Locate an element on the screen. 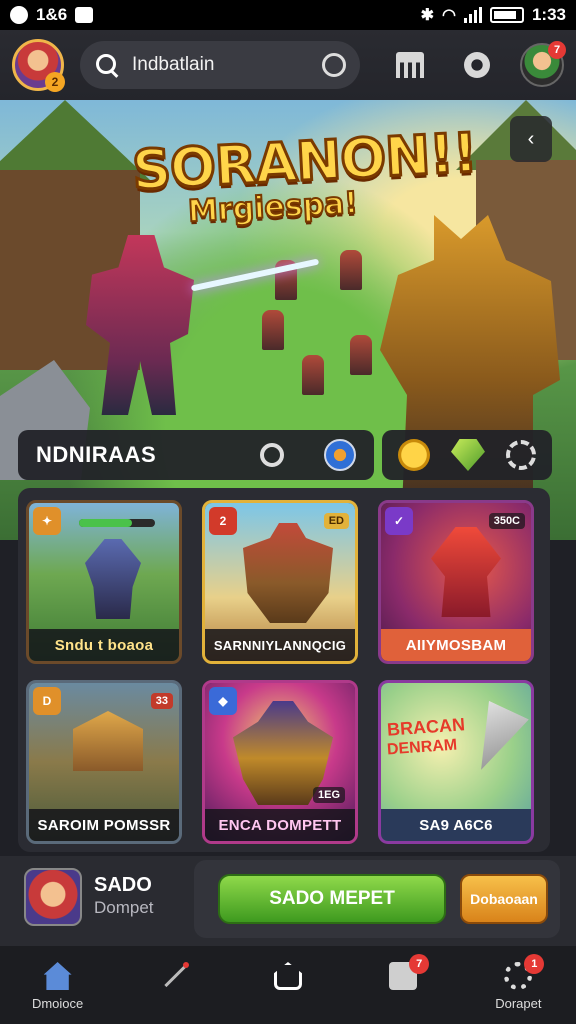 This screenshot has width=576, height=1024. nav-item-home: Dmoioce is located at coordinates (58, 986).